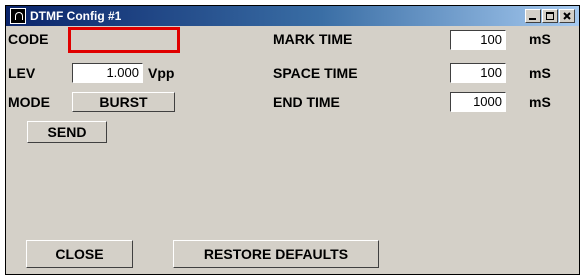  What do you see at coordinates (29, 102) in the screenshot?
I see `mode-label: MODE` at bounding box center [29, 102].